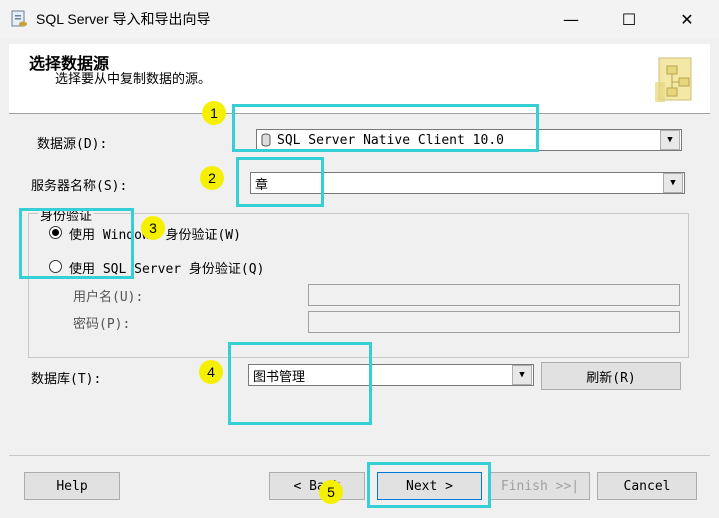 The image size is (719, 518). Describe the element at coordinates (66, 379) in the screenshot. I see `database-label: 数据库(T):` at that location.